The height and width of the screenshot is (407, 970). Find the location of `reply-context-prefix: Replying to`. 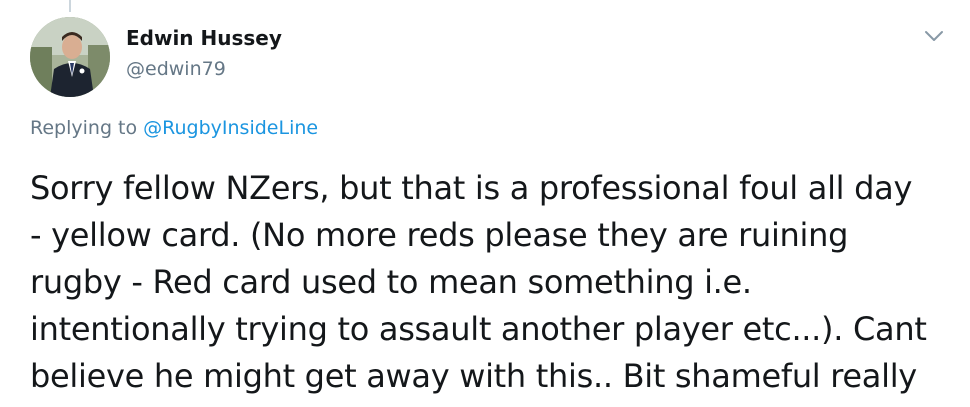

reply-context-prefix: Replying to is located at coordinates (87, 128).